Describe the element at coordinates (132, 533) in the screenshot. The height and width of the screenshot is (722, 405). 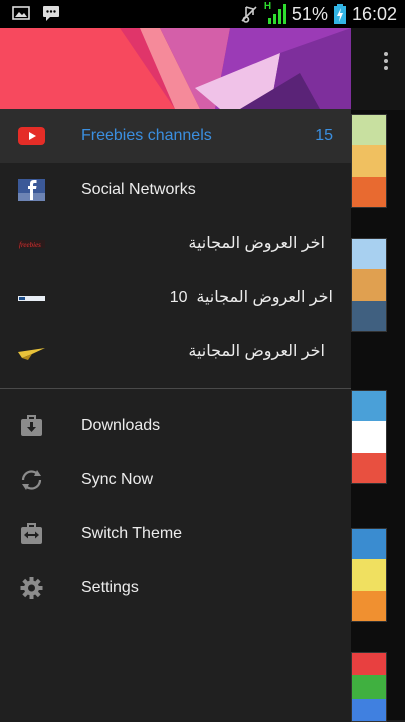
I see `drawer-item-label: Switch Theme` at that location.